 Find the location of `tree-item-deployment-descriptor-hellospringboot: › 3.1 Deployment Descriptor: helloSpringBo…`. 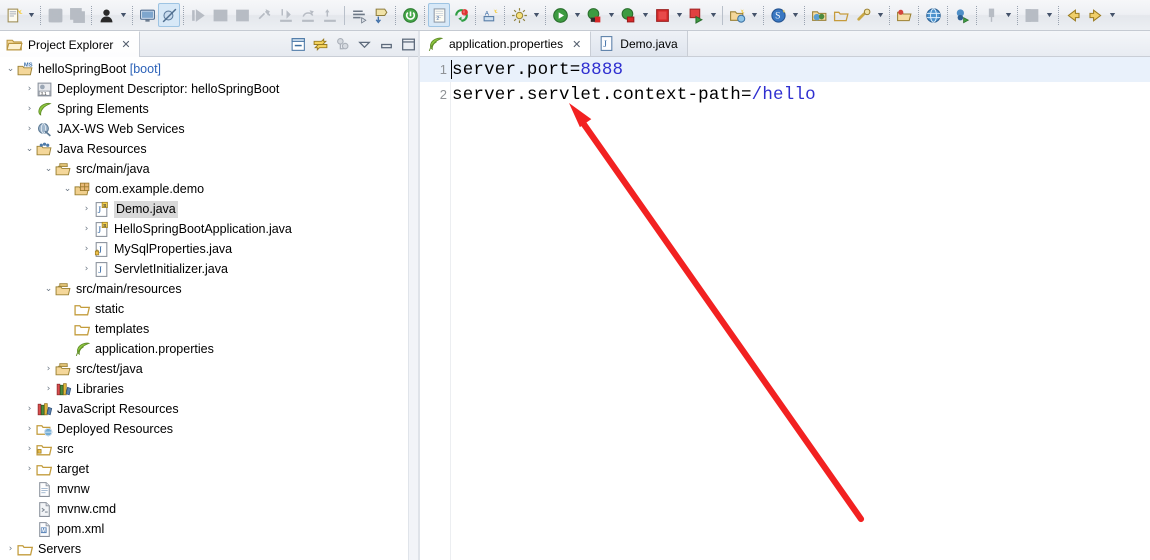

tree-item-deployment-descriptor-hellospringboot: › 3.1 Deployment Descriptor: helloSpringBo… is located at coordinates (204, 89).